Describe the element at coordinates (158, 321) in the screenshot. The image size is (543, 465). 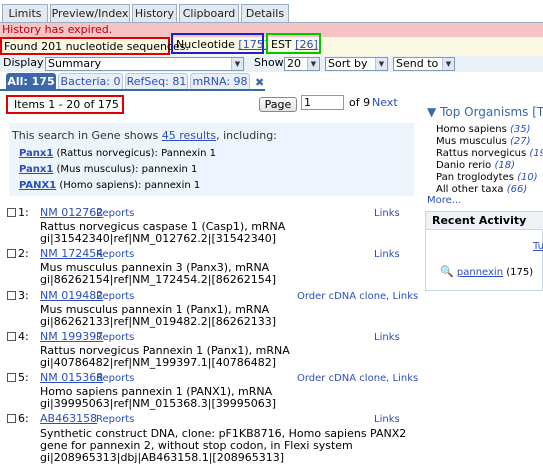
I see `result-ids: gi|86262133|ref|NM_019482.2|[86262133]` at that location.